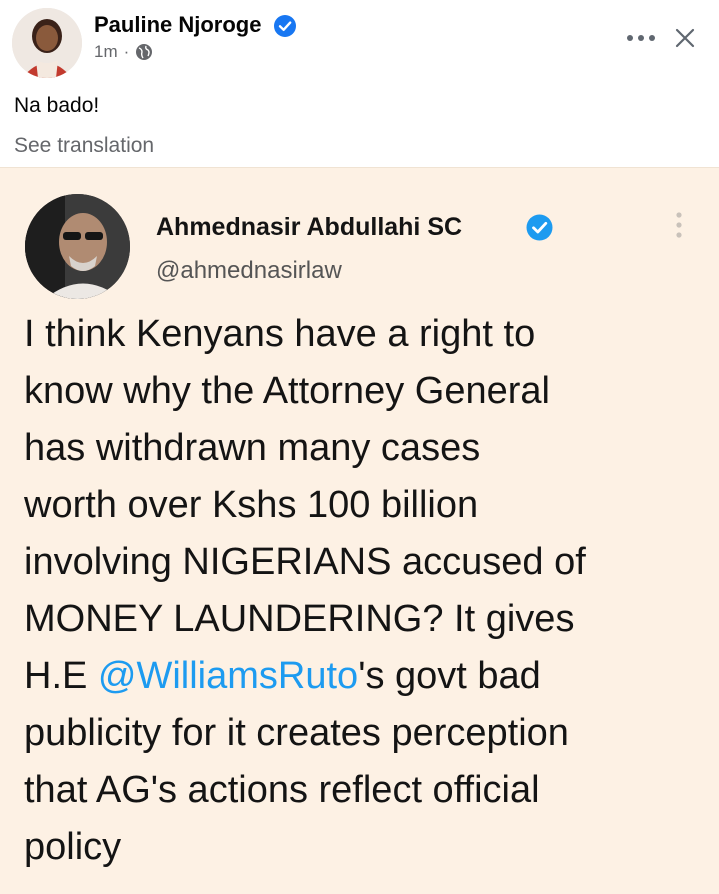 The height and width of the screenshot is (894, 719). I want to click on tweet-line-suffix: 's govt bad, so click(449, 676).